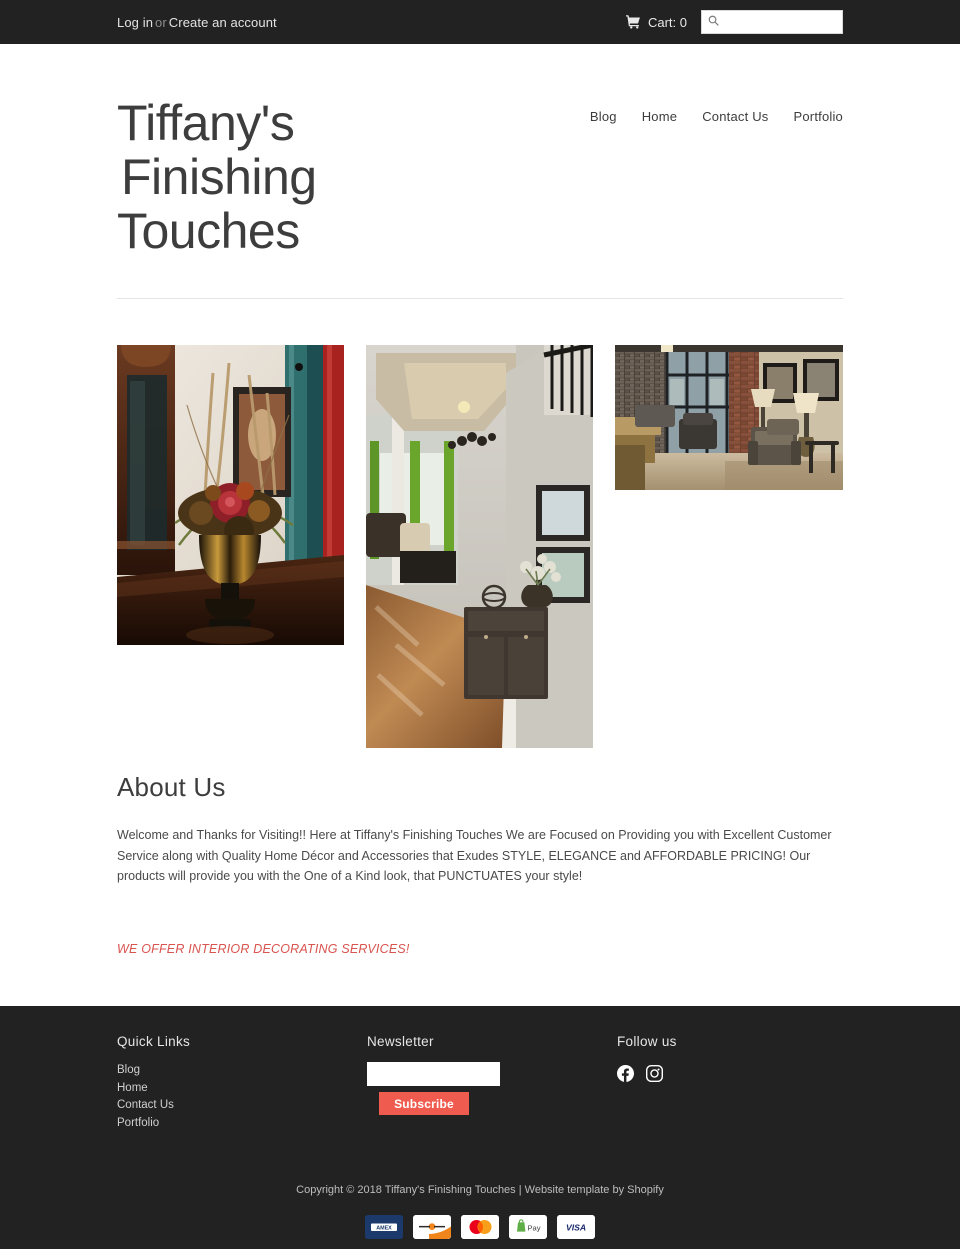 This screenshot has width=960, height=1249. What do you see at coordinates (735, 116) in the screenshot?
I see `nav-item-contact-us: Contact Us` at bounding box center [735, 116].